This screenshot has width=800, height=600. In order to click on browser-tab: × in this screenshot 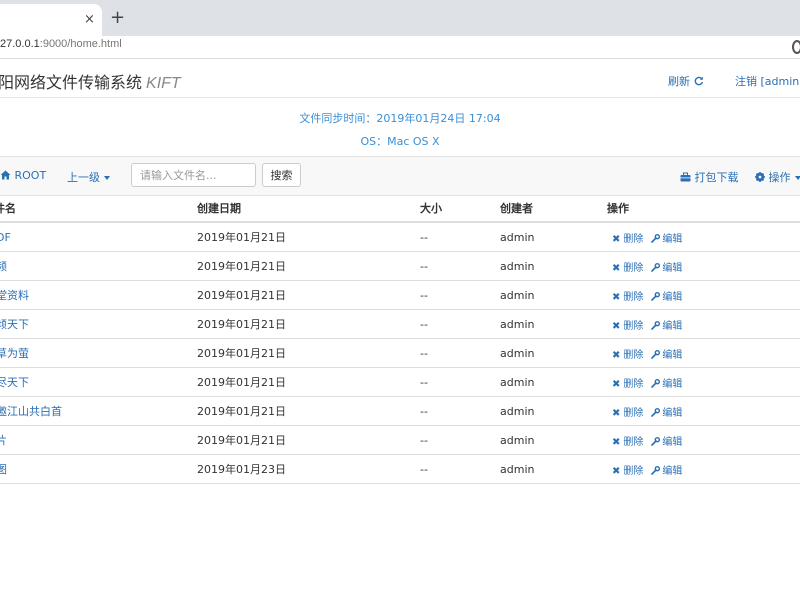, I will do `click(51, 20)`.